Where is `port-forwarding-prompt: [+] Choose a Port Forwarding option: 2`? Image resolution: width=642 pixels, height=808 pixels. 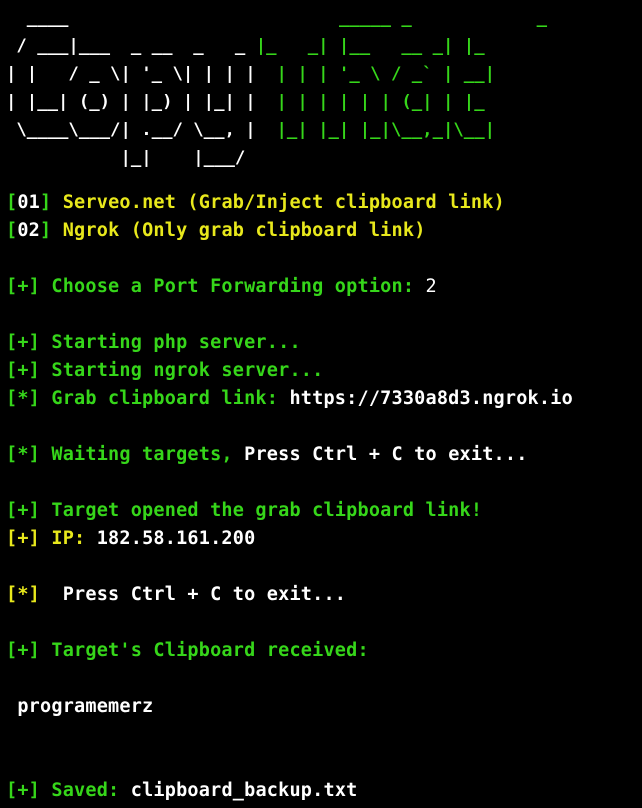 port-forwarding-prompt: [+] Choose a Port Forwarding option: 2 is located at coordinates (221, 287).